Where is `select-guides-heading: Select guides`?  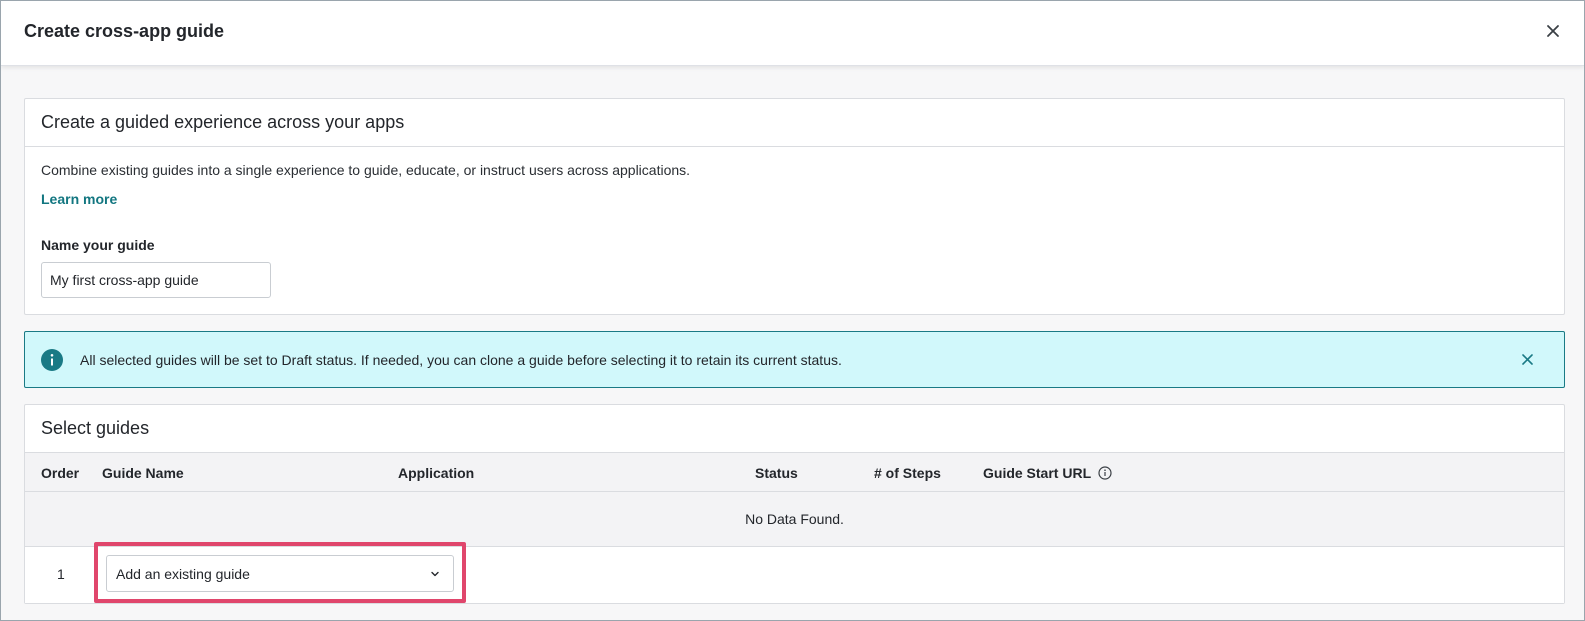
select-guides-heading: Select guides is located at coordinates (794, 429).